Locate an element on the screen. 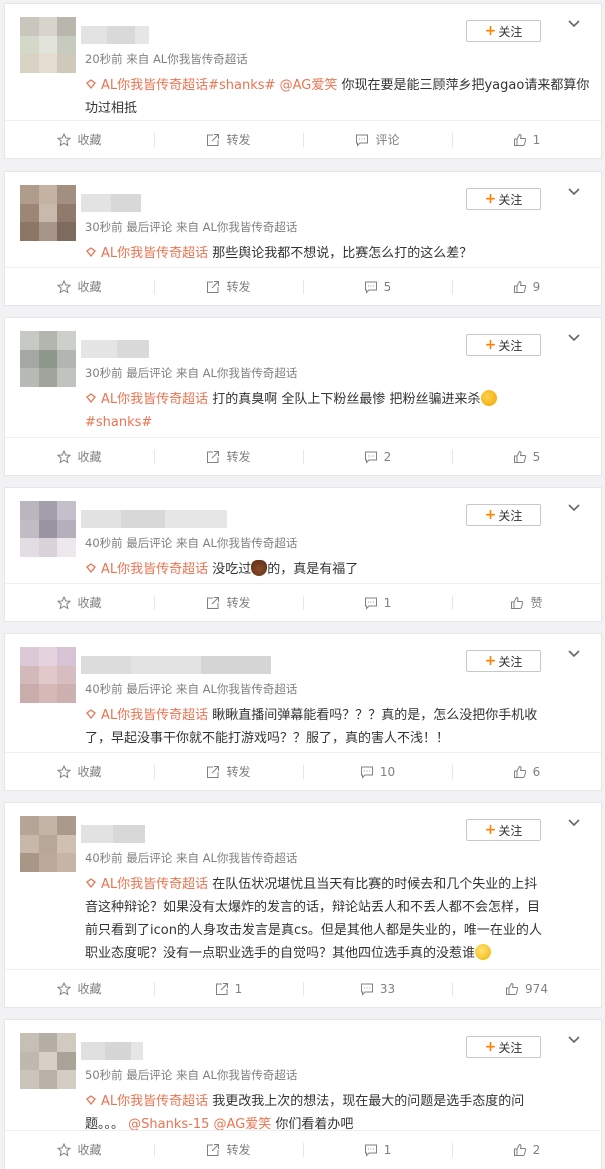 This screenshot has height=1169, width=605. action-bar: 收藏 转发 1 2 is located at coordinates (303, 1149).